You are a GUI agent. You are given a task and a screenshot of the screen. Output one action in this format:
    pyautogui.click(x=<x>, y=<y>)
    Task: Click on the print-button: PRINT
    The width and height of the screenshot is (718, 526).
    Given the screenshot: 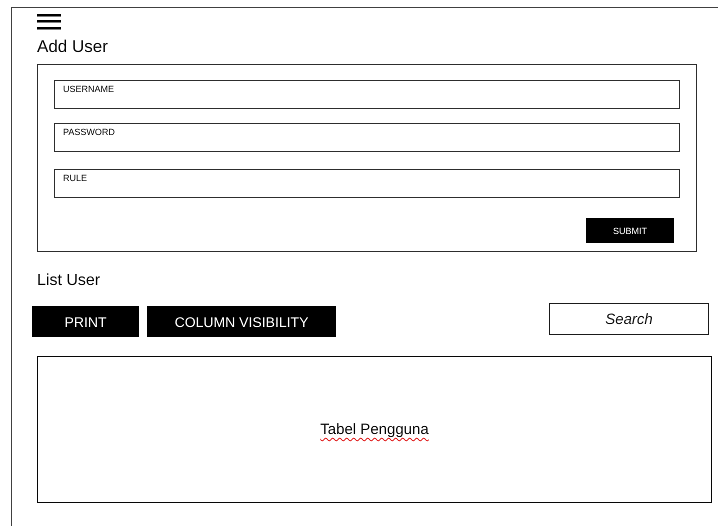 What is the action you would take?
    pyautogui.click(x=85, y=321)
    